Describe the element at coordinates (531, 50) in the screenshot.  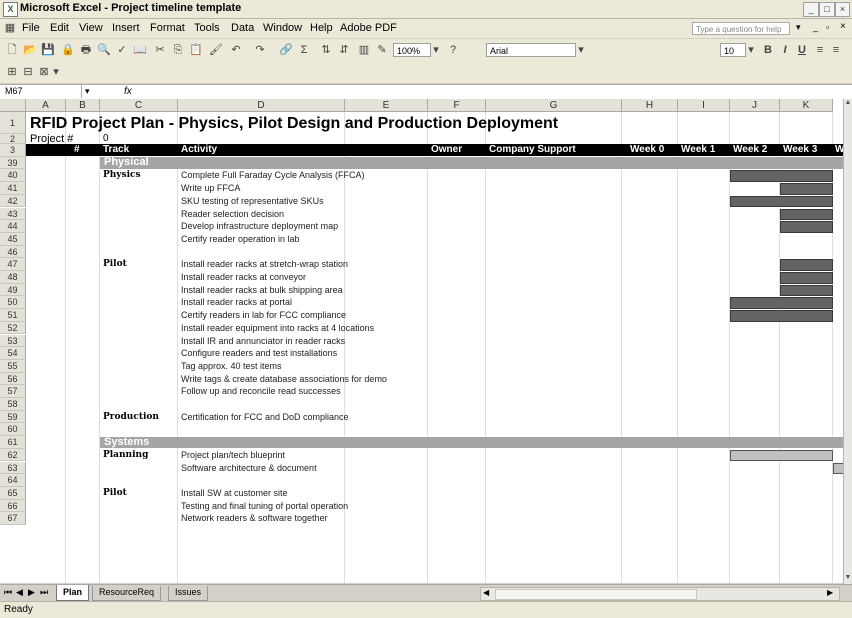
I see `font-select: Arial` at that location.